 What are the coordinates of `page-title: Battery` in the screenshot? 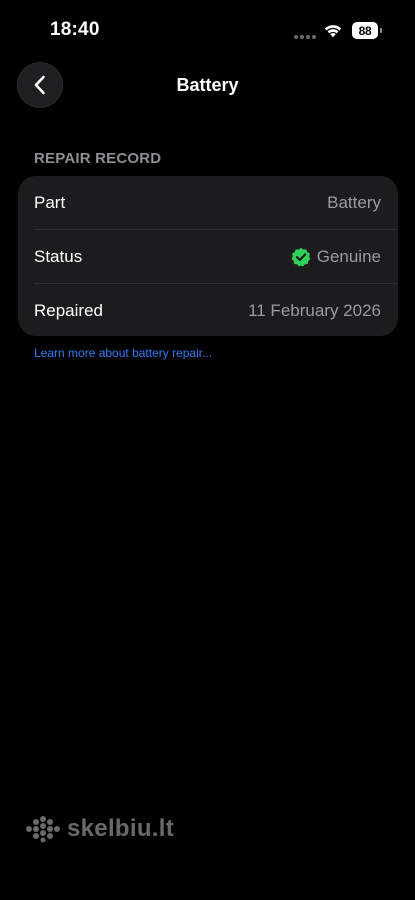 It's located at (207, 85).